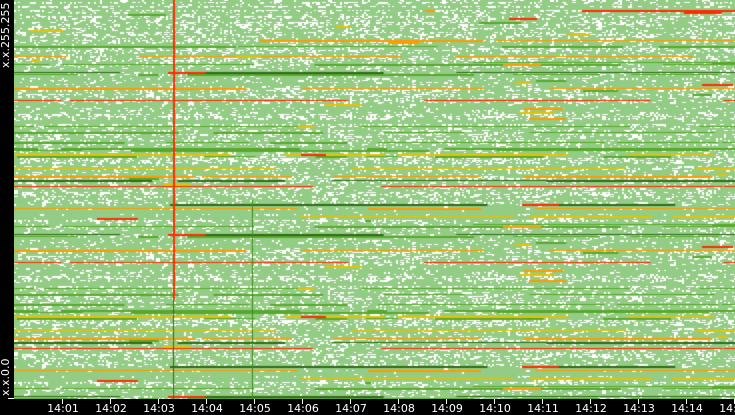 Image resolution: width=735 pixels, height=415 pixels. What do you see at coordinates (543, 408) in the screenshot?
I see `x-tick-label: 14:11` at bounding box center [543, 408].